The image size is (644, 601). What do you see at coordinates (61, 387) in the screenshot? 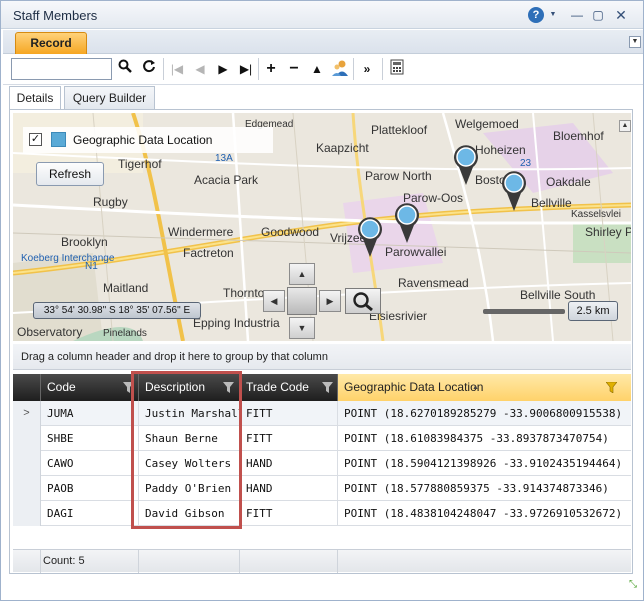
I see `header-code-label: Code` at bounding box center [61, 387].